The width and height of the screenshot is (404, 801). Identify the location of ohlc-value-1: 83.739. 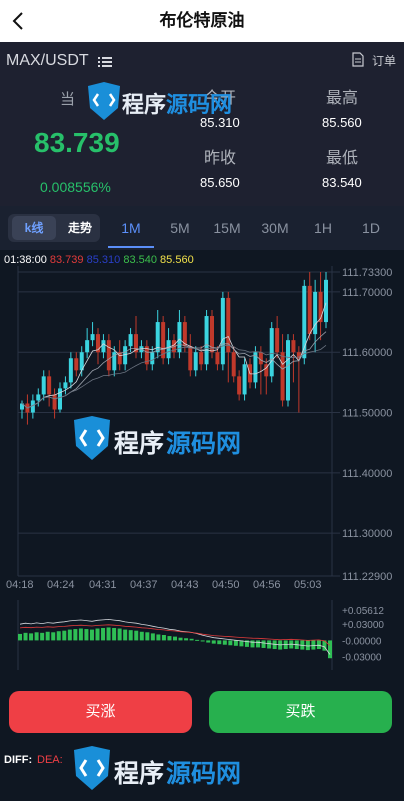
(66, 260).